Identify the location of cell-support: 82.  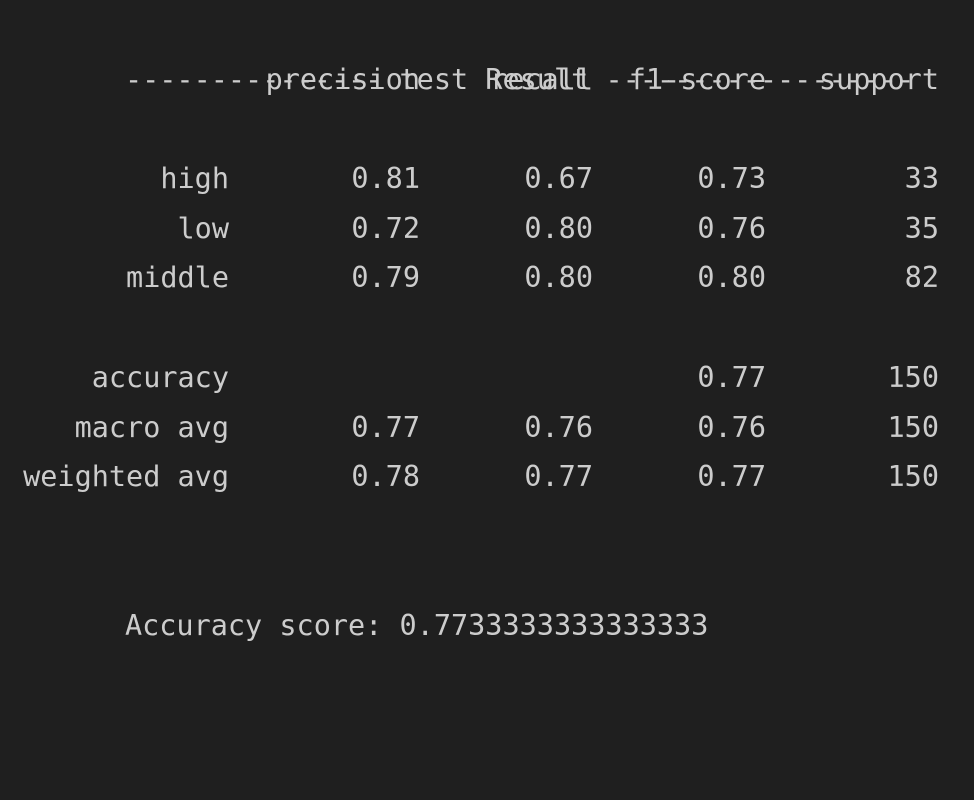
(921, 278).